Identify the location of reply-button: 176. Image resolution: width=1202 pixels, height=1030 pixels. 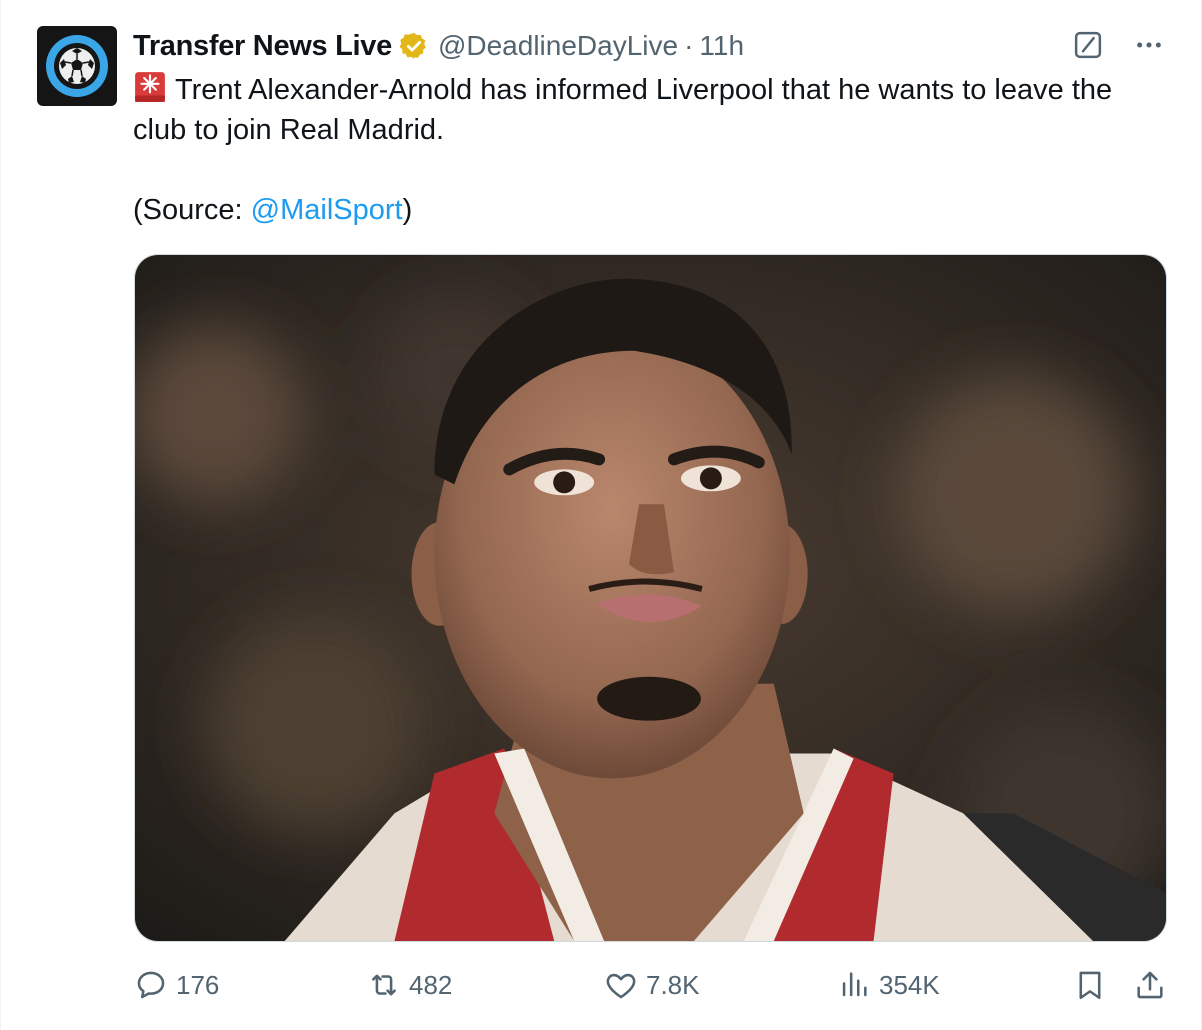
(176, 985).